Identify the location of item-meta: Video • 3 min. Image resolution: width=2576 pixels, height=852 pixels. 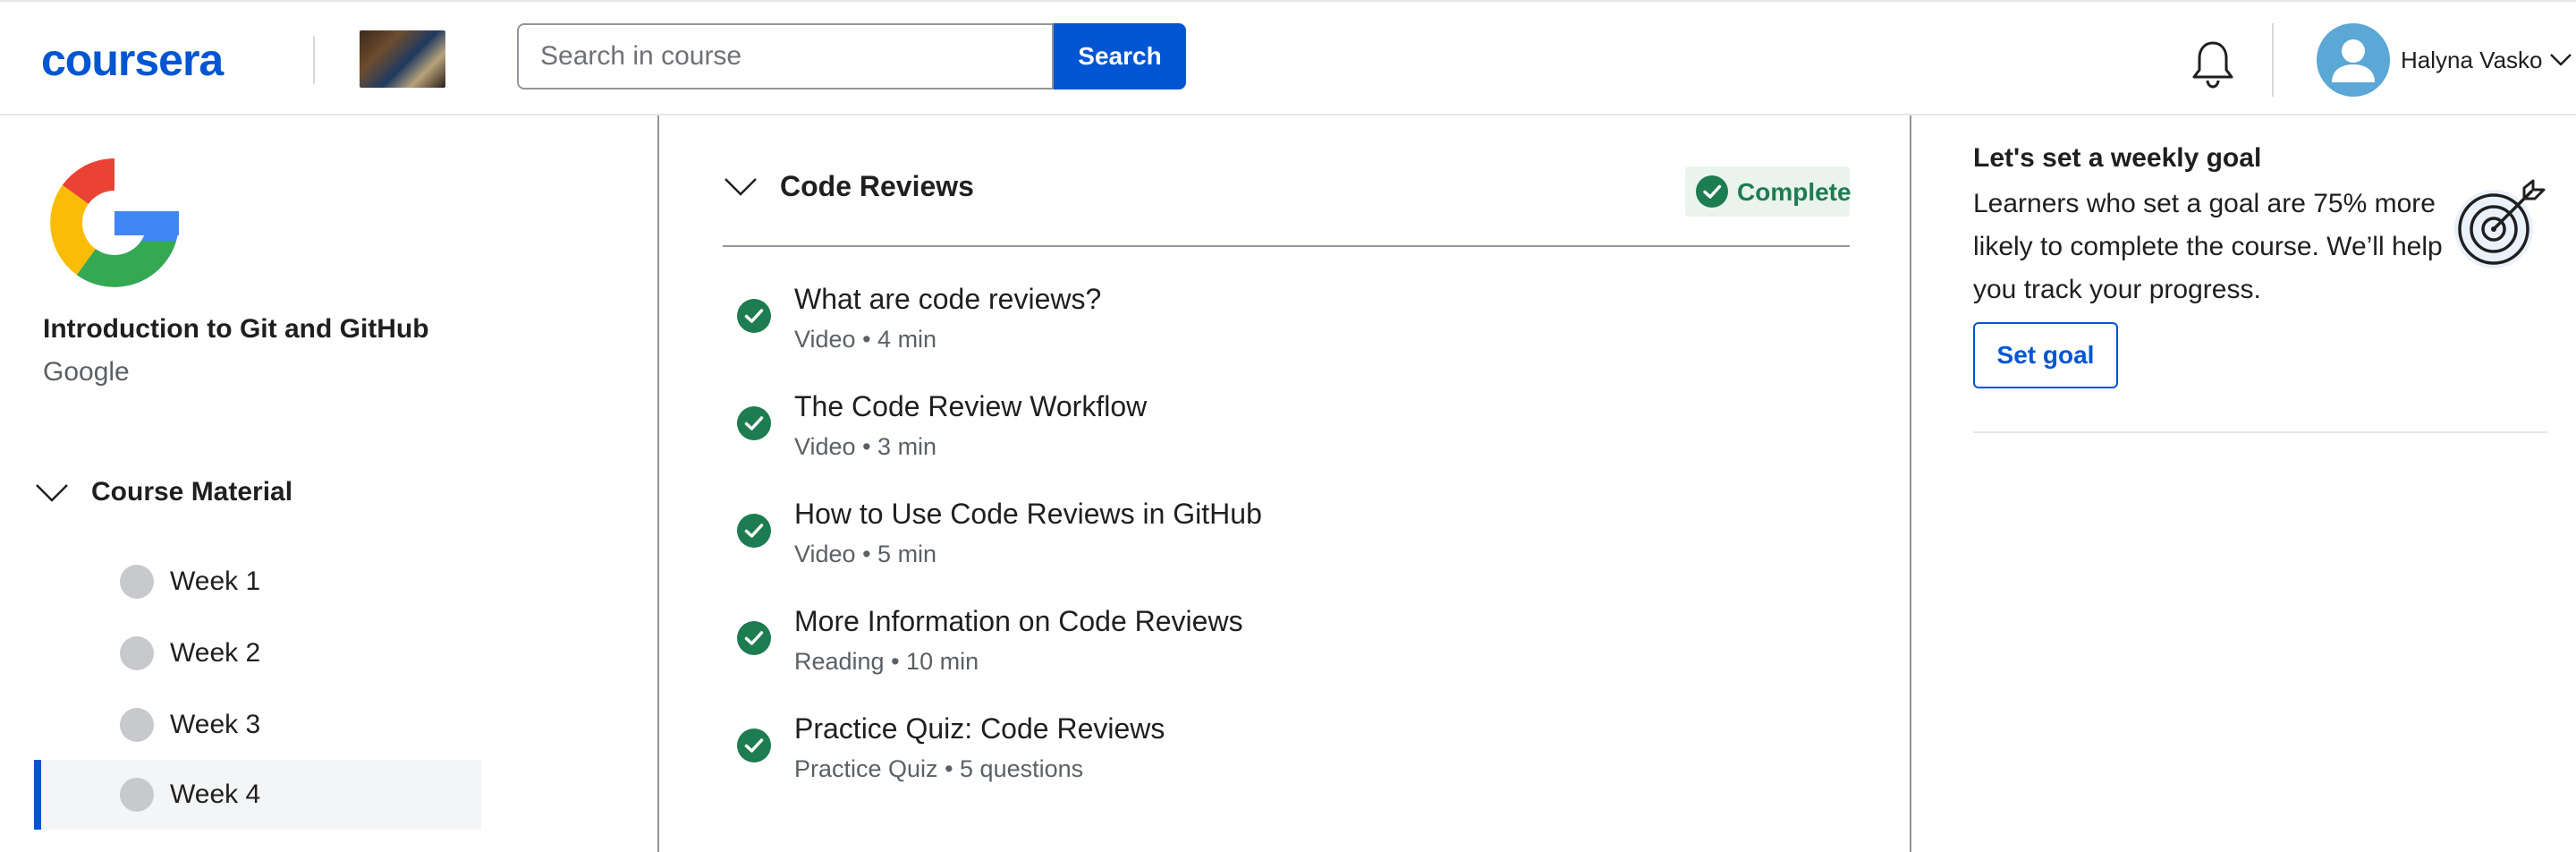
(865, 446).